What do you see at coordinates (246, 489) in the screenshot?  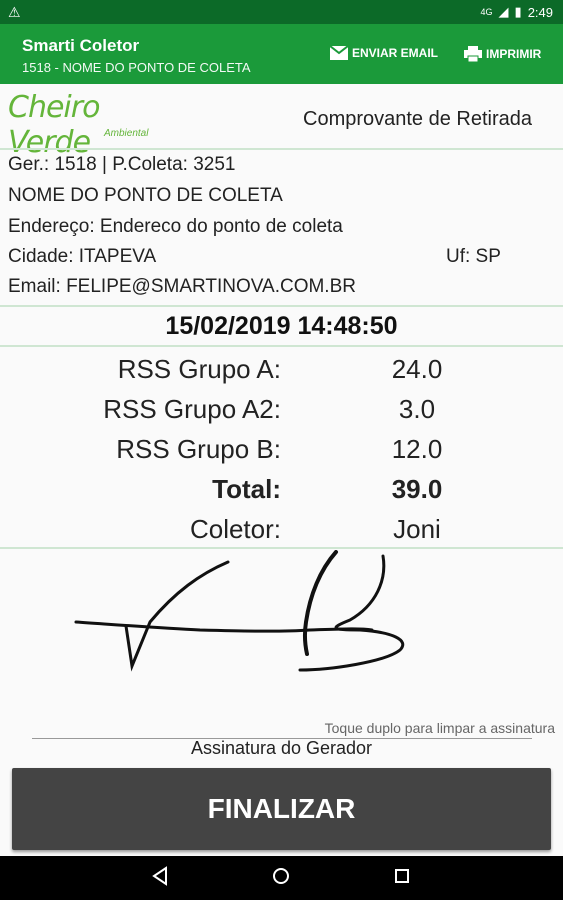 I see `row-label: Total:` at bounding box center [246, 489].